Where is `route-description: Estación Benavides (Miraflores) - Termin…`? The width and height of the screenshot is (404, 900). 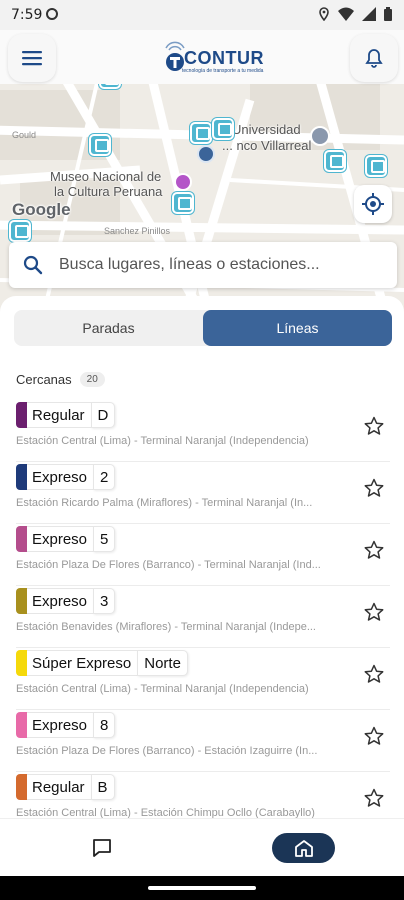
route-description: Estación Benavides (Miraflores) - Termin… is located at coordinates (166, 627).